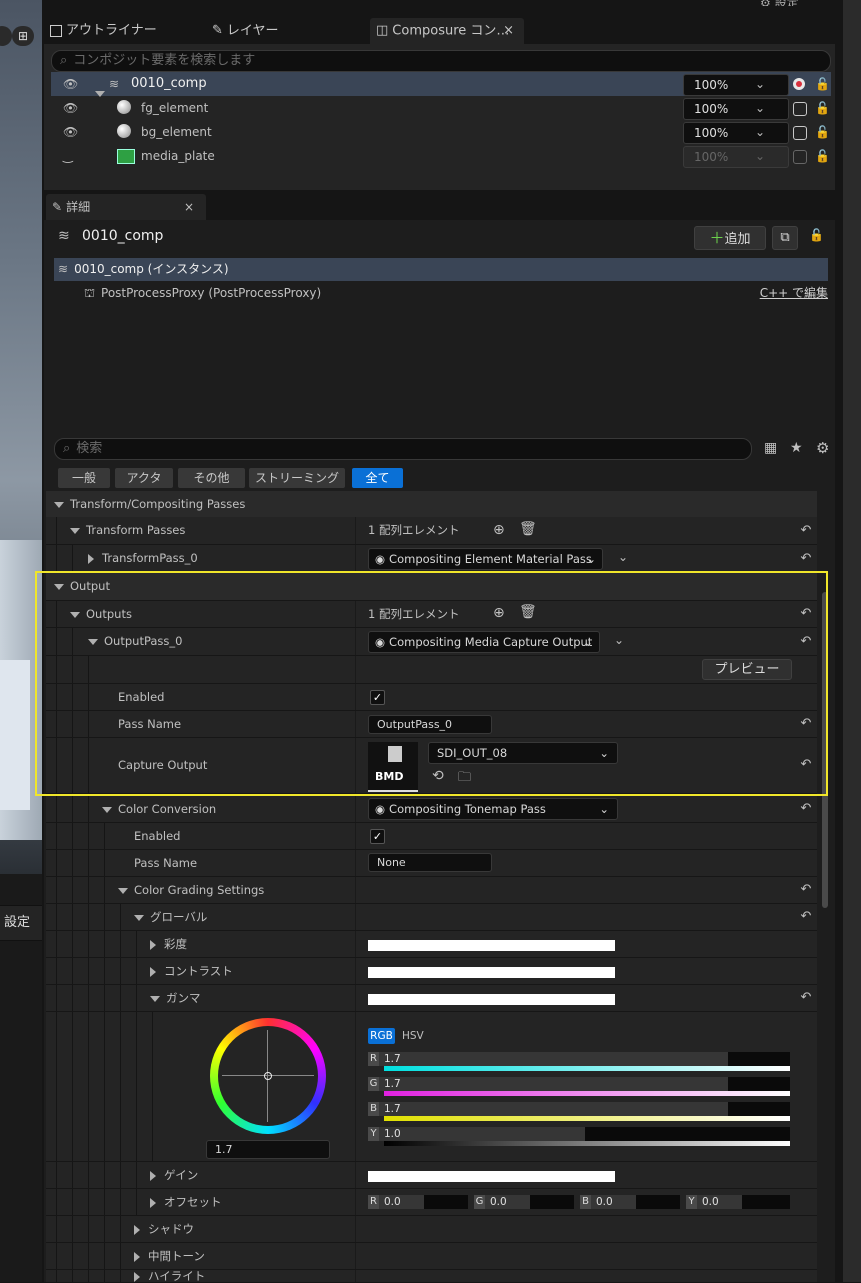 This screenshot has height=1283, width=861. I want to click on offset-b-field: B 0.0, so click(630, 1202).